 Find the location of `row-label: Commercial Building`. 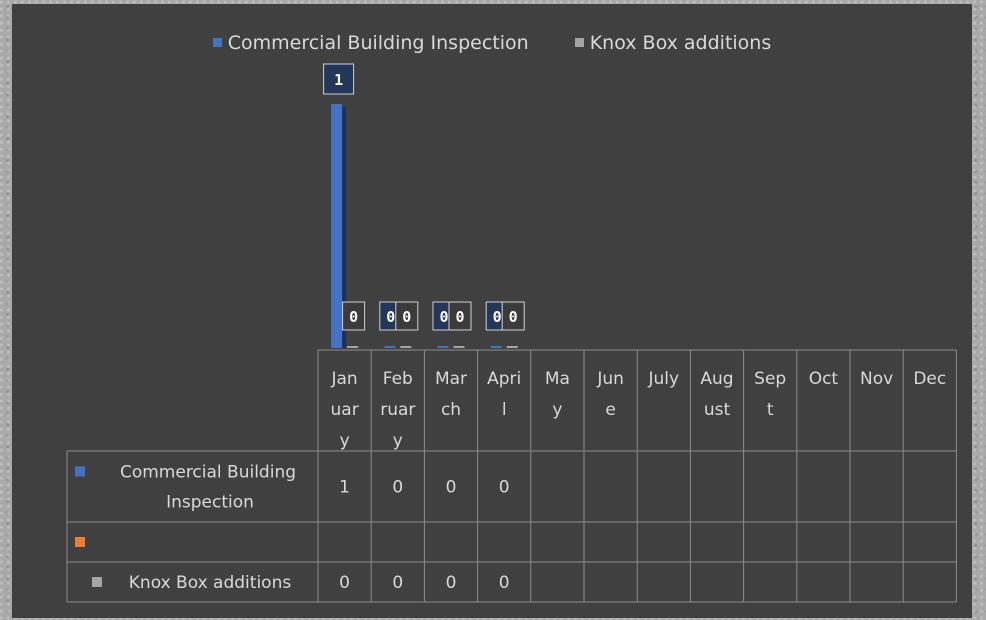

row-label: Commercial Building is located at coordinates (208, 473).